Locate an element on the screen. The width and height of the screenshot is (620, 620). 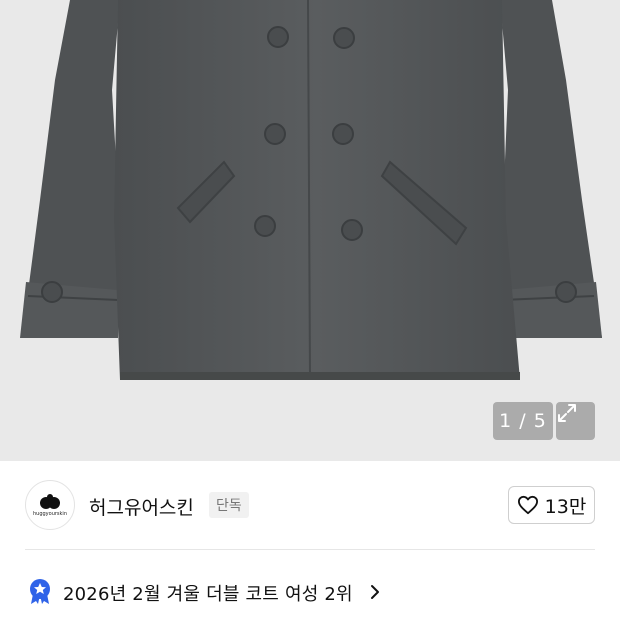
ranking-text: 2026년 2월 겨울 더블 코트 여성 2위 is located at coordinates (208, 594).